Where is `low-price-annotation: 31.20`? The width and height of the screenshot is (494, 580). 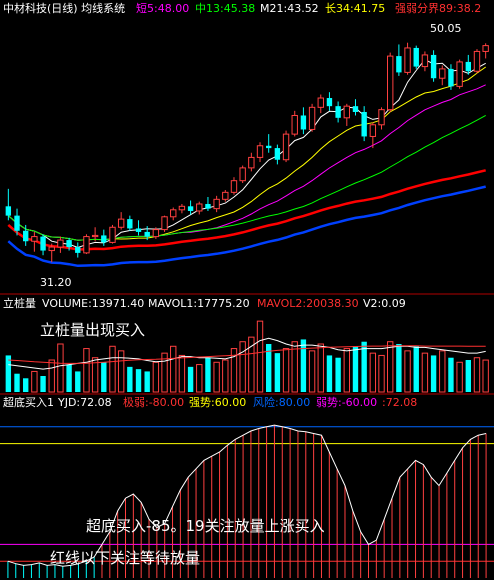 low-price-annotation: 31.20 is located at coordinates (56, 282).